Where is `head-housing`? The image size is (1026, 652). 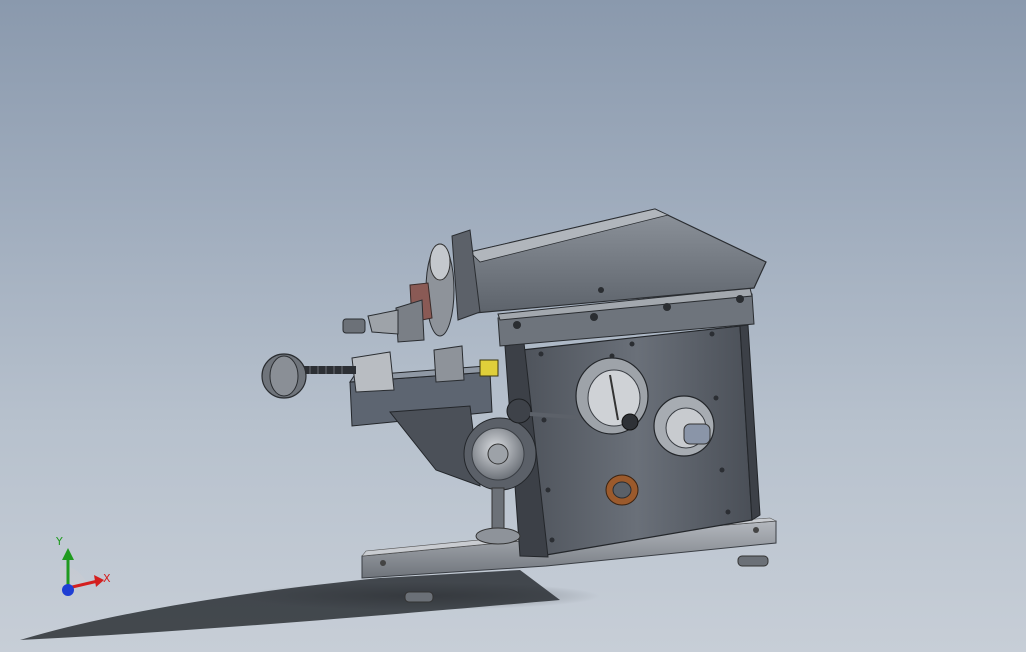
head-housing is located at coordinates (609, 277).